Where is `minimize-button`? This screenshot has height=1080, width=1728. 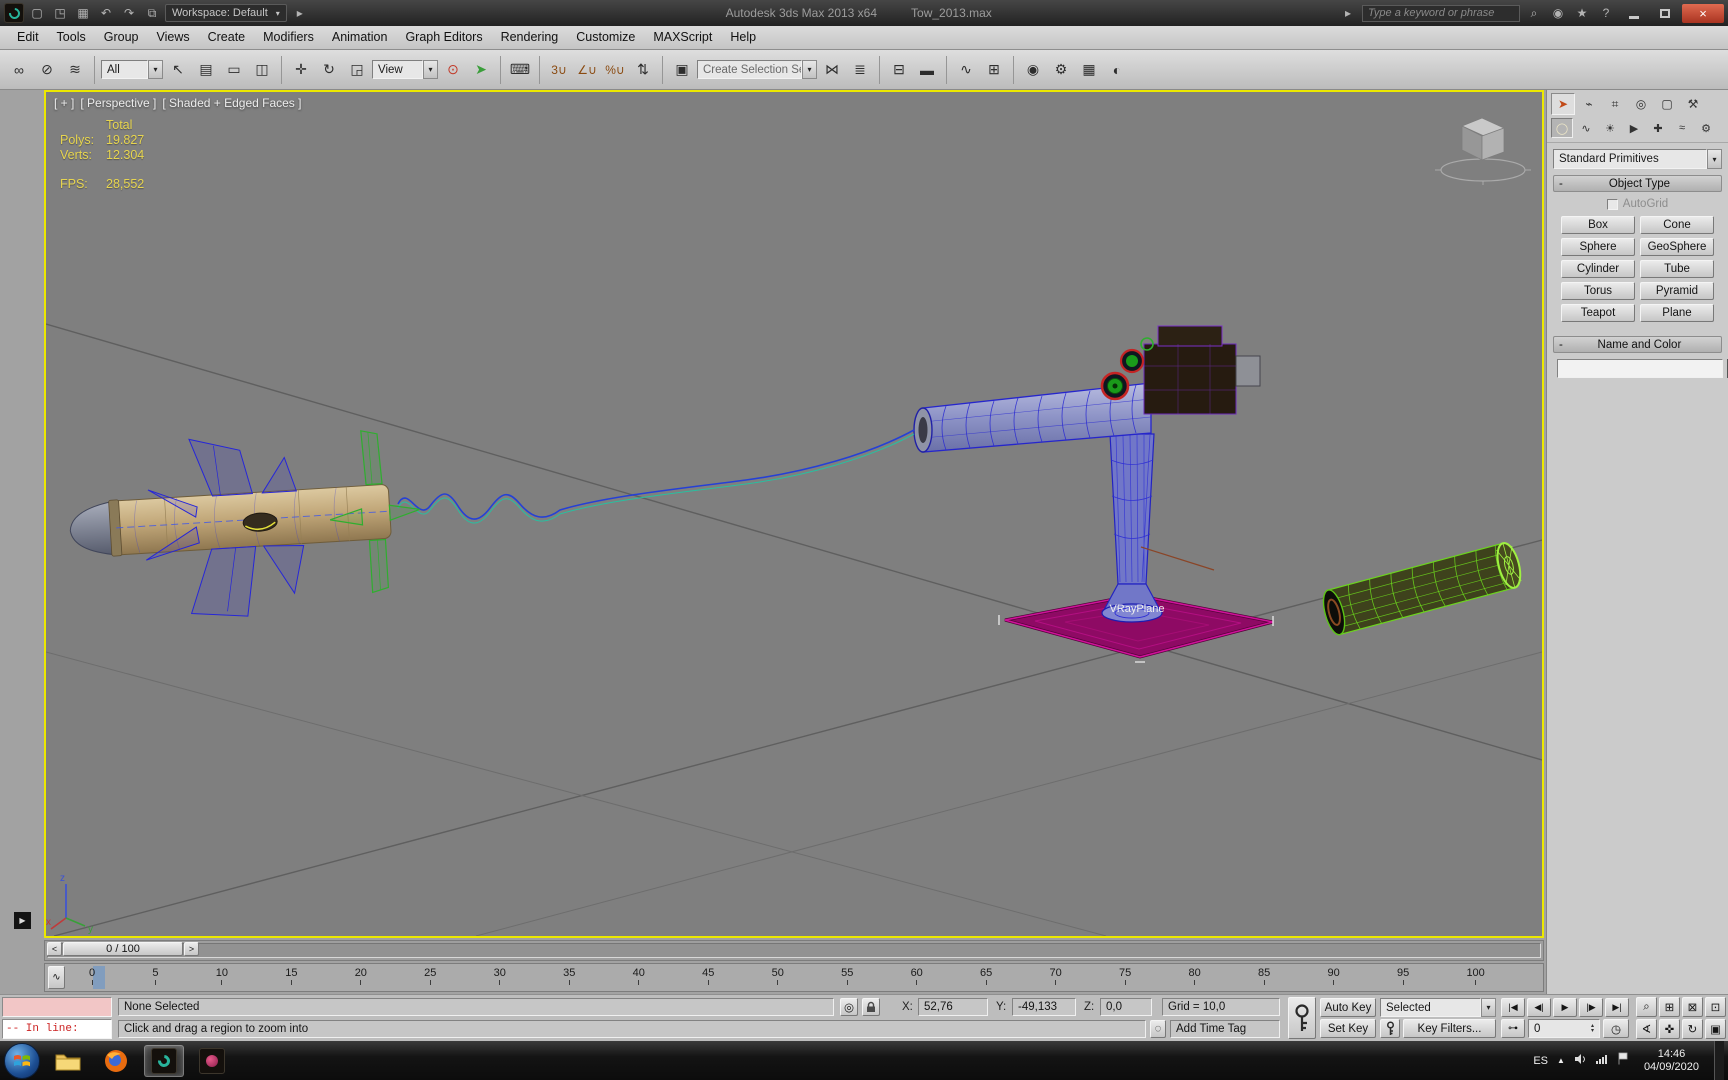
minimize-button is located at coordinates (1633, 13).